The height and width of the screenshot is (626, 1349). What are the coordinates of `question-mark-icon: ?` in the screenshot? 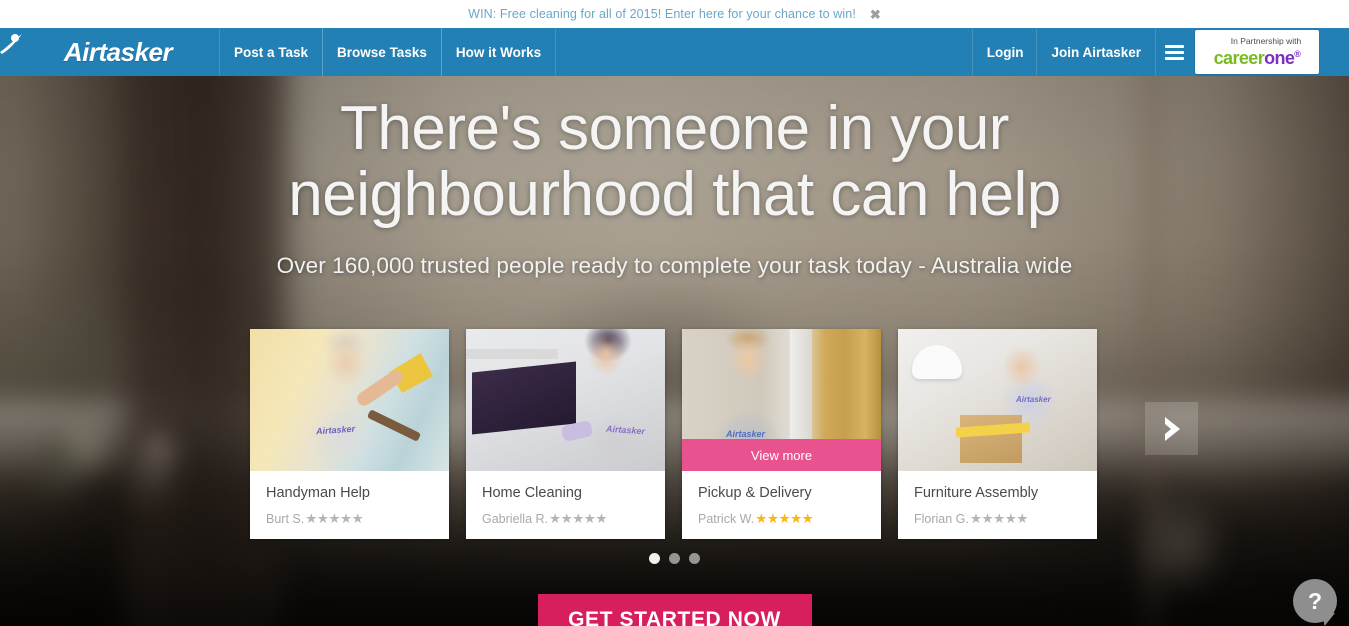 It's located at (1315, 600).